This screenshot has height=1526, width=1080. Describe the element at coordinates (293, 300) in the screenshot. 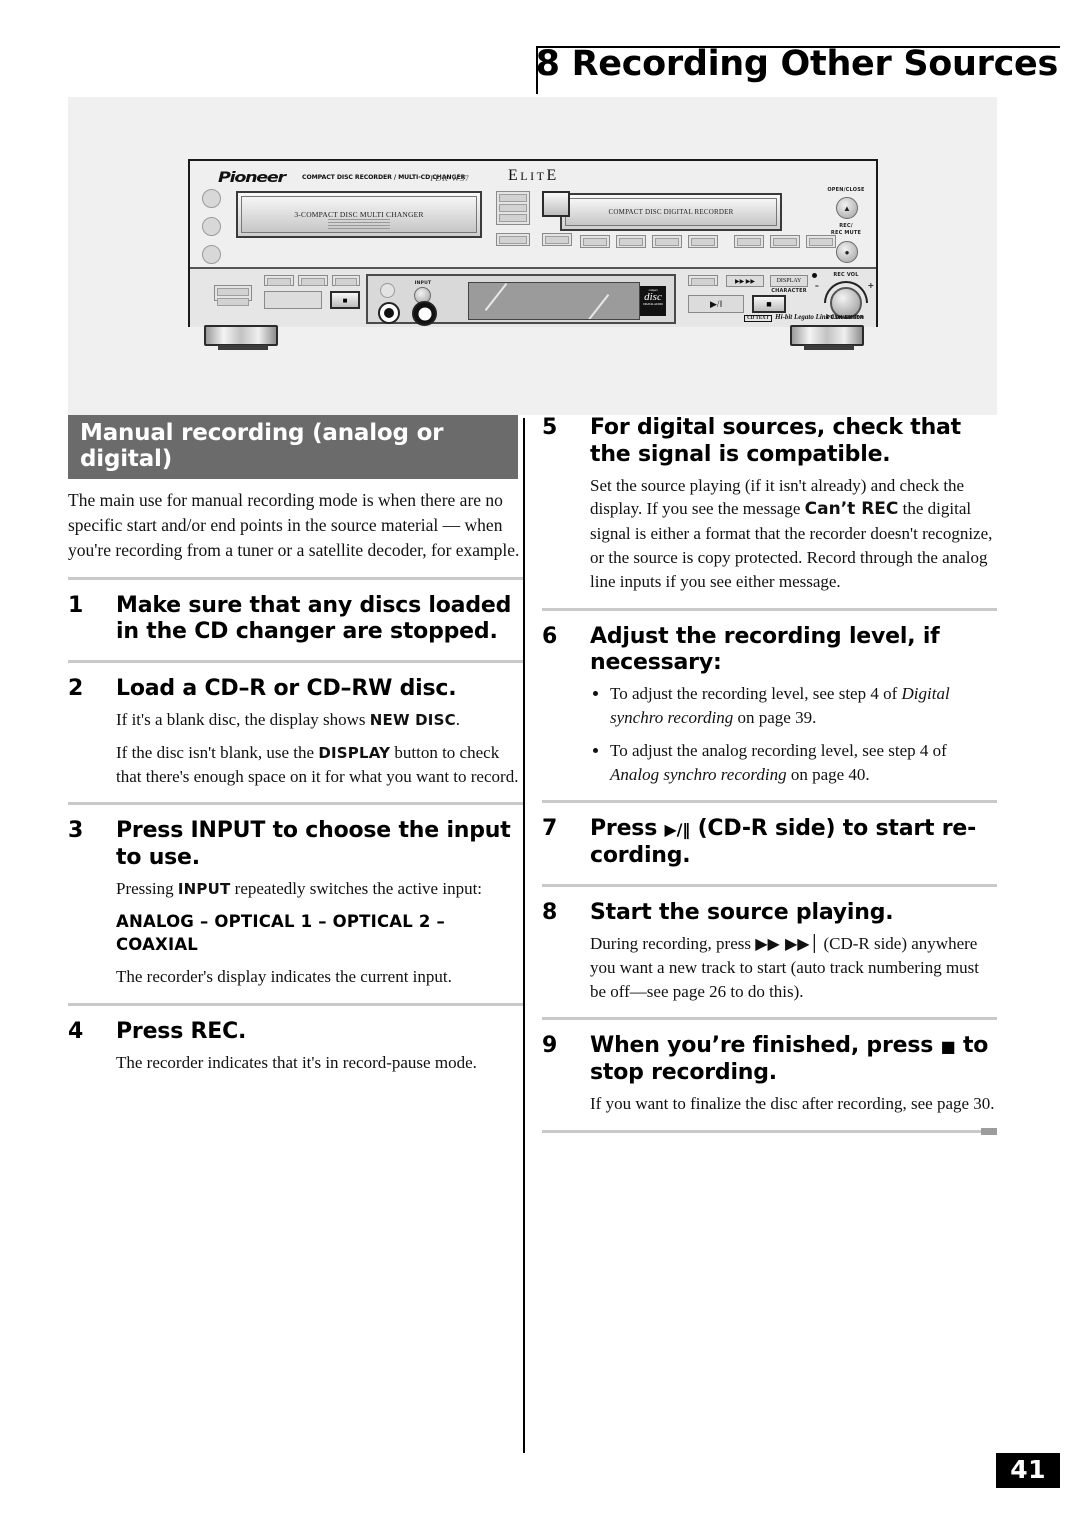

I see `changer-play-button` at that location.